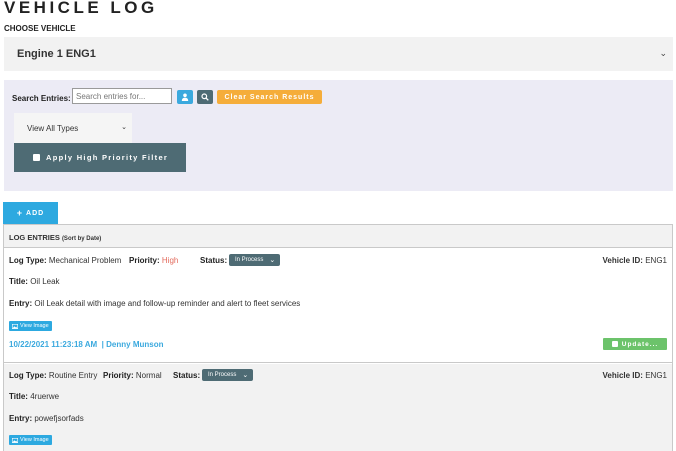 The width and height of the screenshot is (676, 451). I want to click on search-button, so click(205, 97).